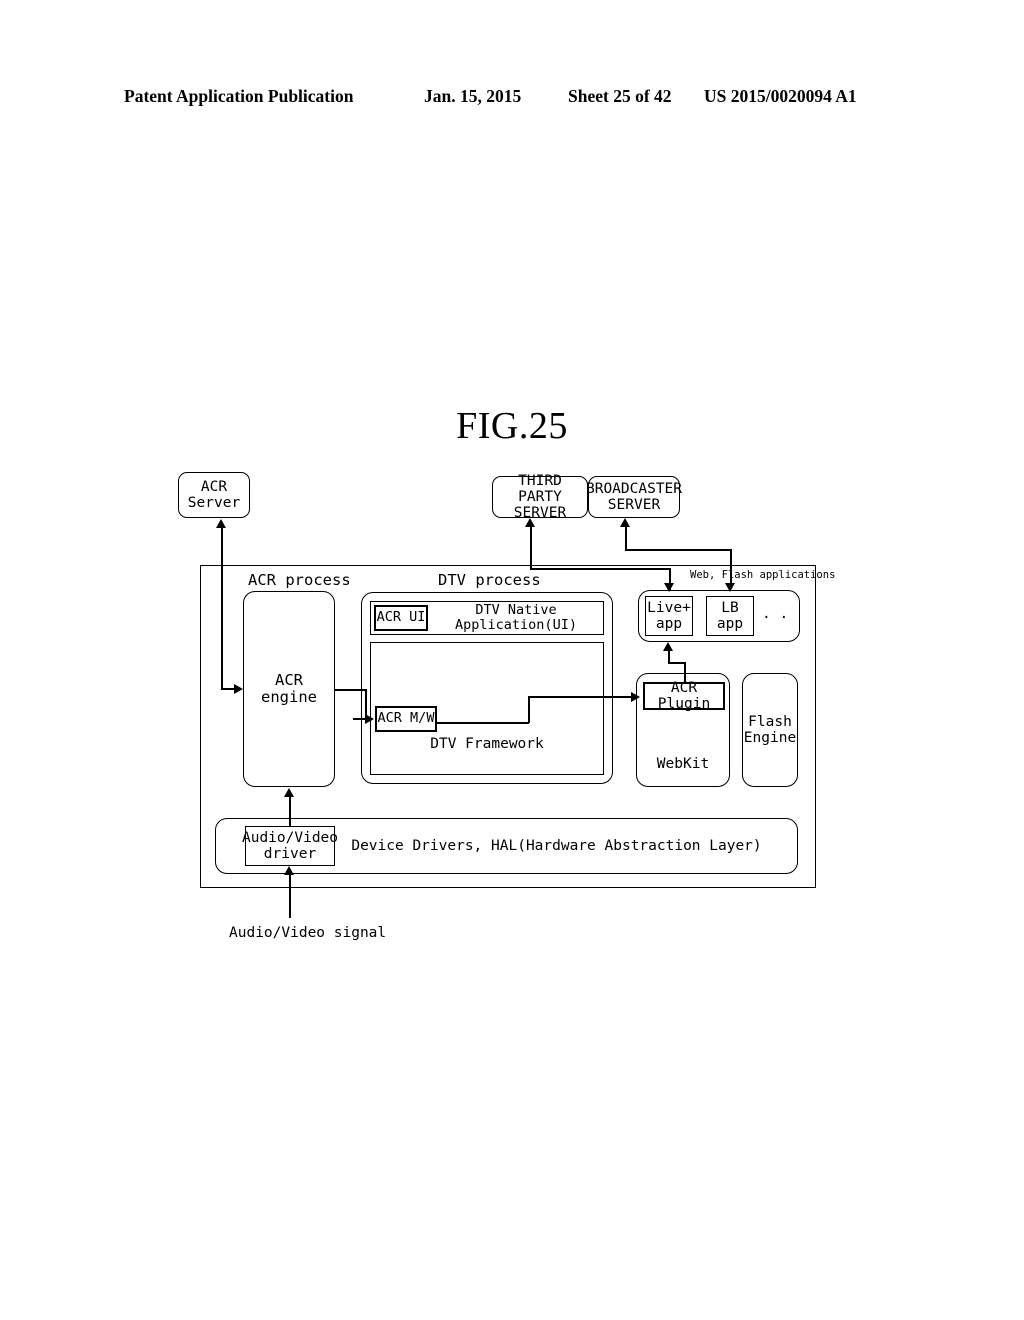 This screenshot has width=1024, height=1320. What do you see at coordinates (228, 689) in the screenshot?
I see `connector-acr-server-to-engine` at bounding box center [228, 689].